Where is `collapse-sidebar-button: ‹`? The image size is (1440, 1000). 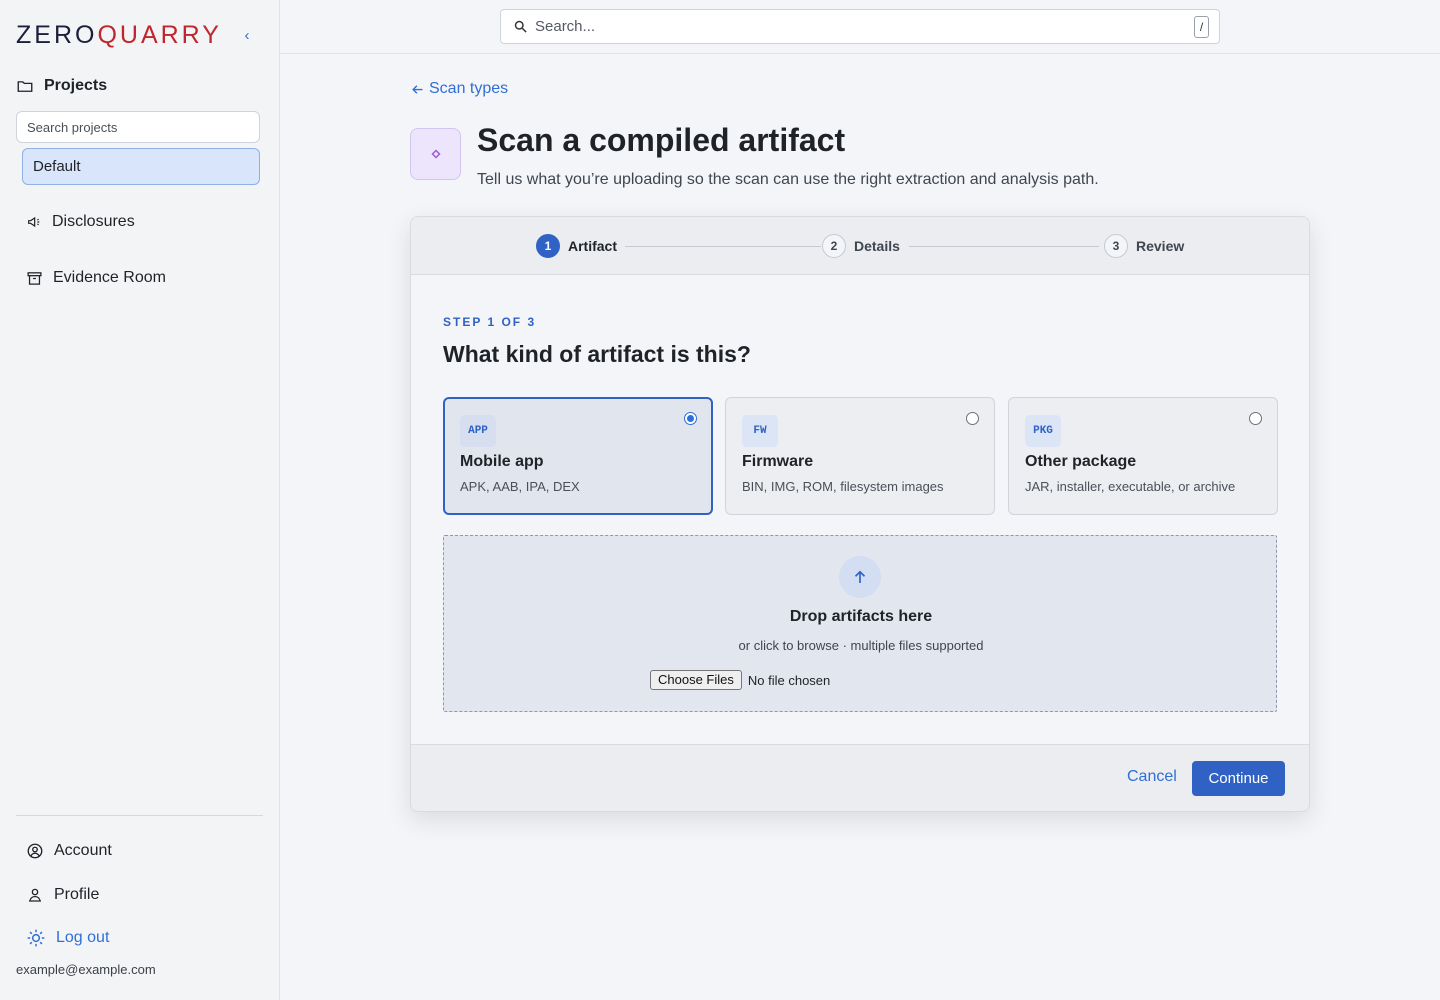
collapse-sidebar-button: ‹ is located at coordinates (247, 36).